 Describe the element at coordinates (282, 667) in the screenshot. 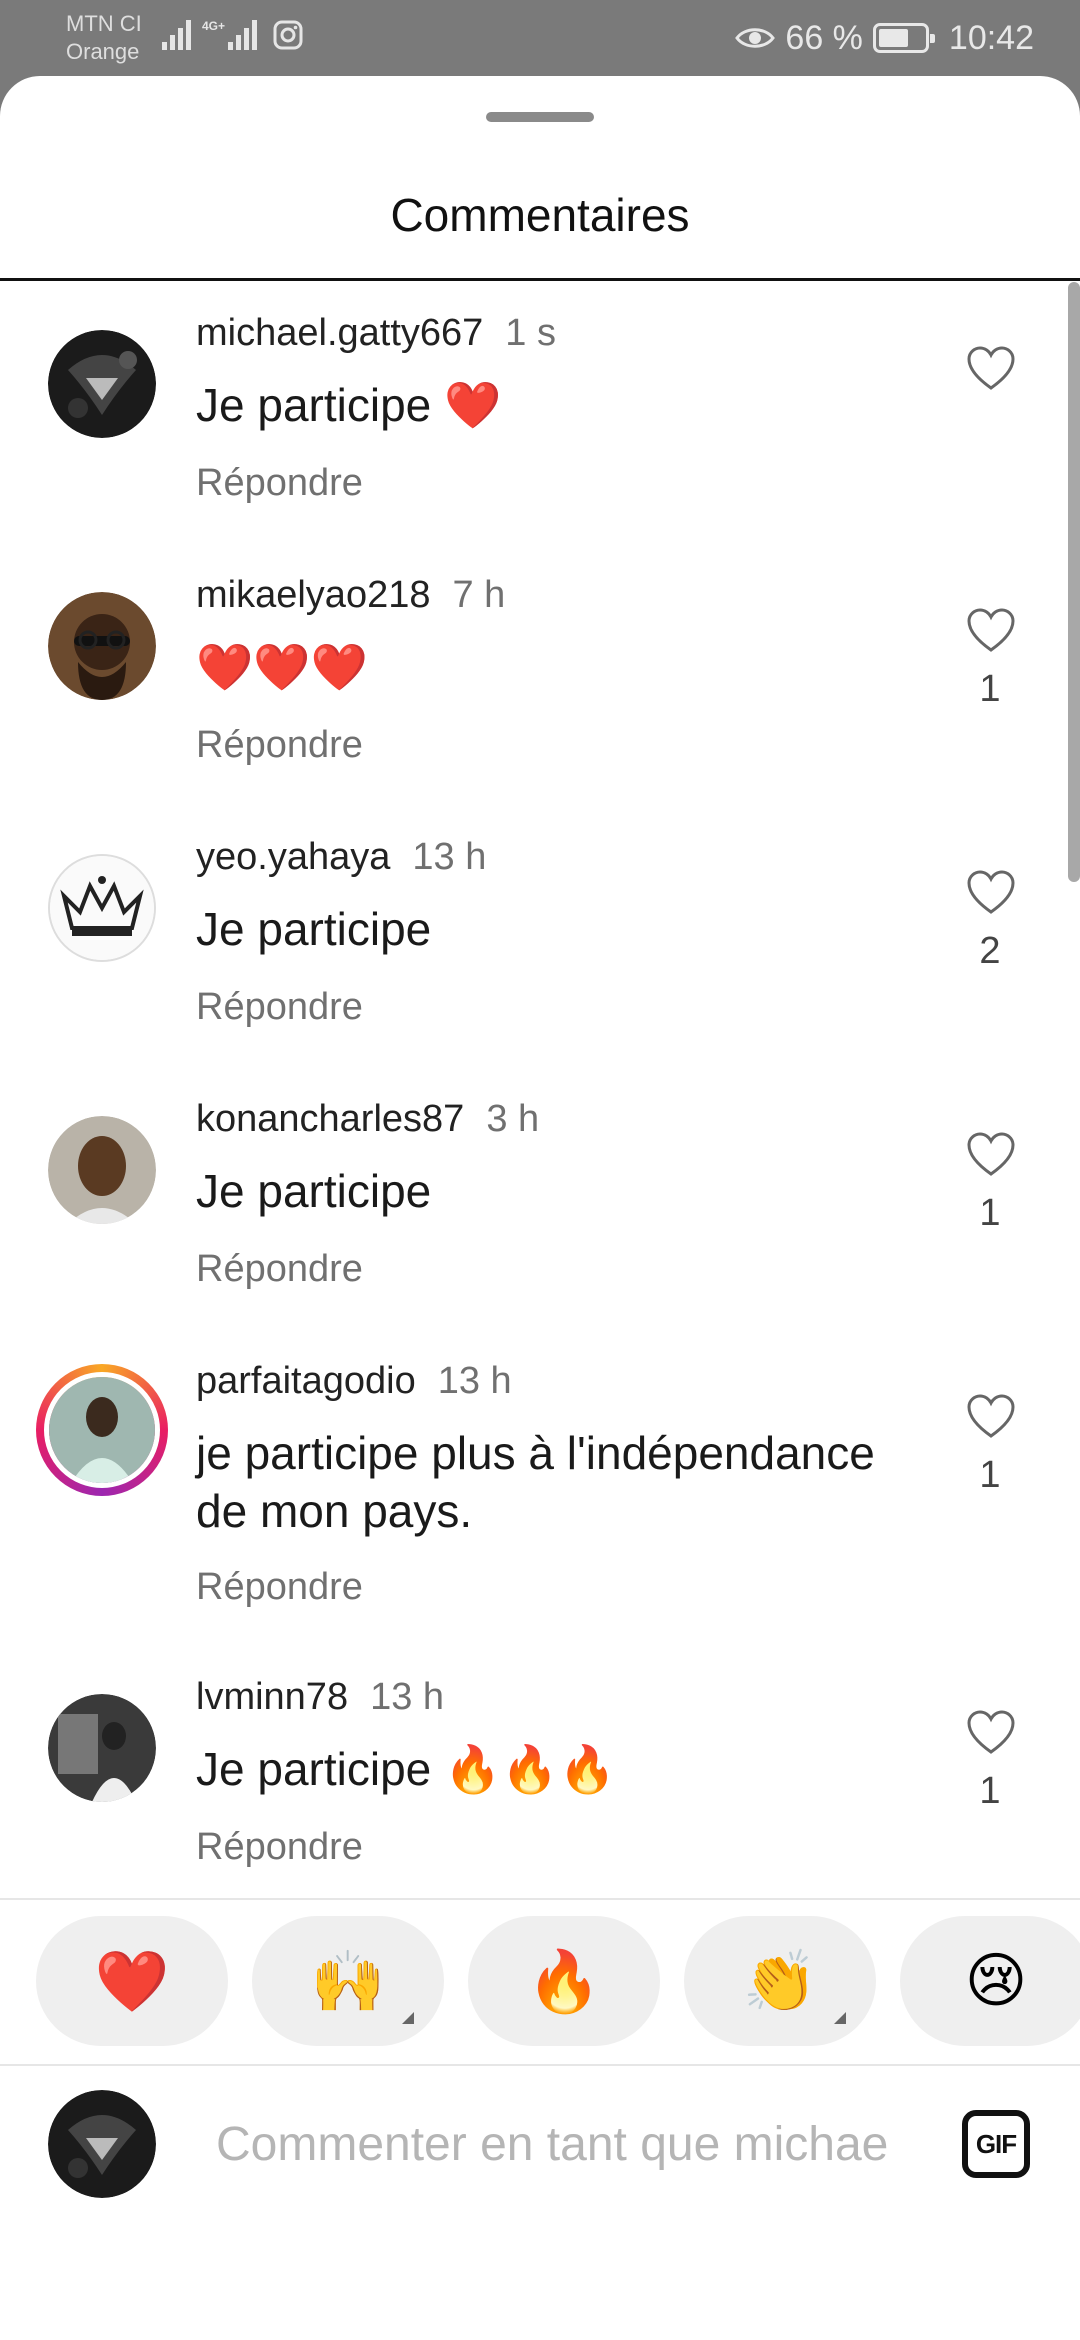

I see `comment-text: ❤️❤️❤️` at that location.